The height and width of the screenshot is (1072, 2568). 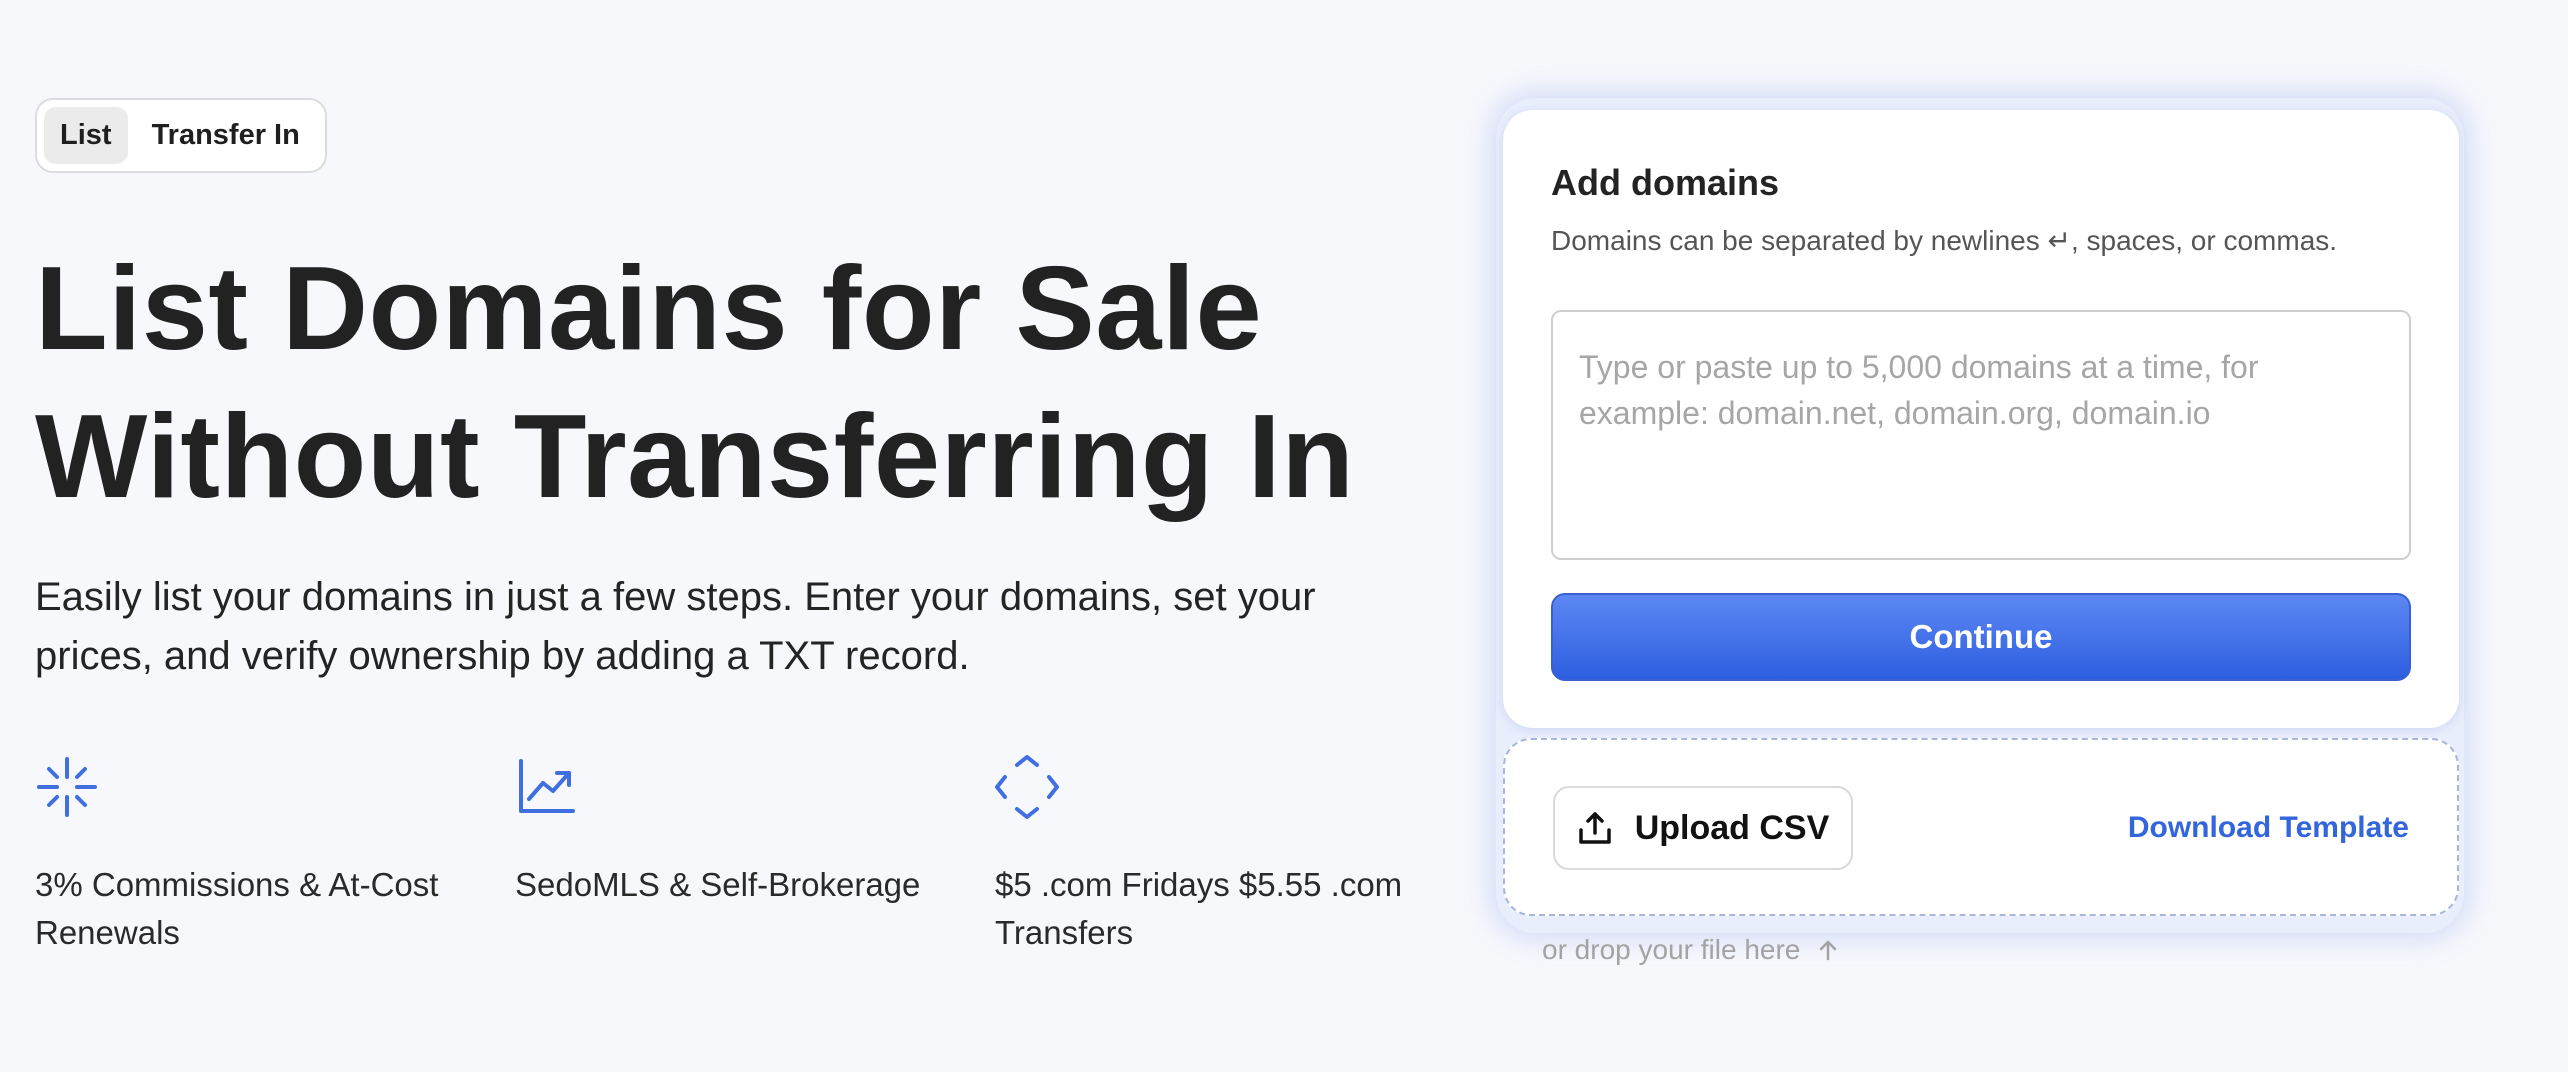 I want to click on upload-csv-button: Upload CSV, so click(x=1703, y=828).